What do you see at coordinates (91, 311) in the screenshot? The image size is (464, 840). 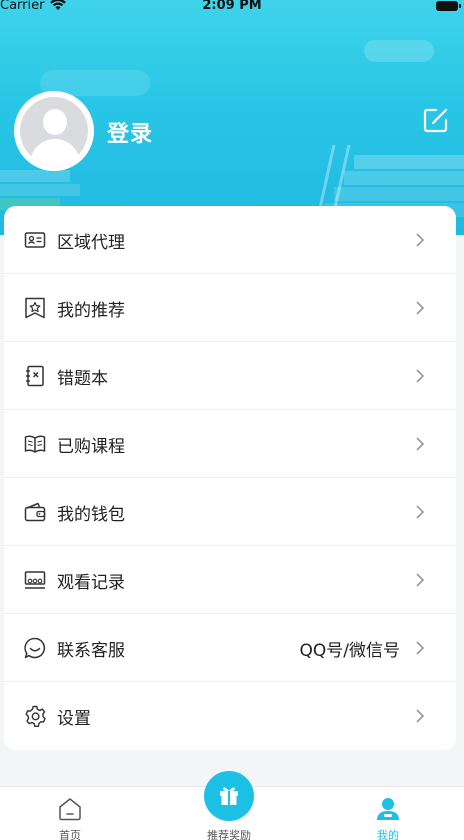 I see `menu-item-label: 我的推荐` at bounding box center [91, 311].